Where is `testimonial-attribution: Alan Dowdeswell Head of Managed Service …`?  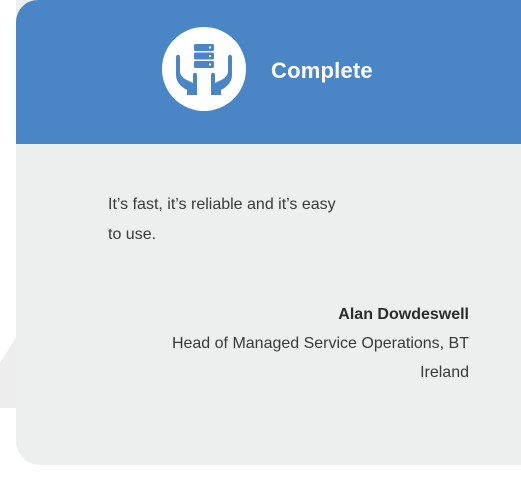 testimonial-attribution: Alan Dowdeswell Head of Managed Service … is located at coordinates (309, 343).